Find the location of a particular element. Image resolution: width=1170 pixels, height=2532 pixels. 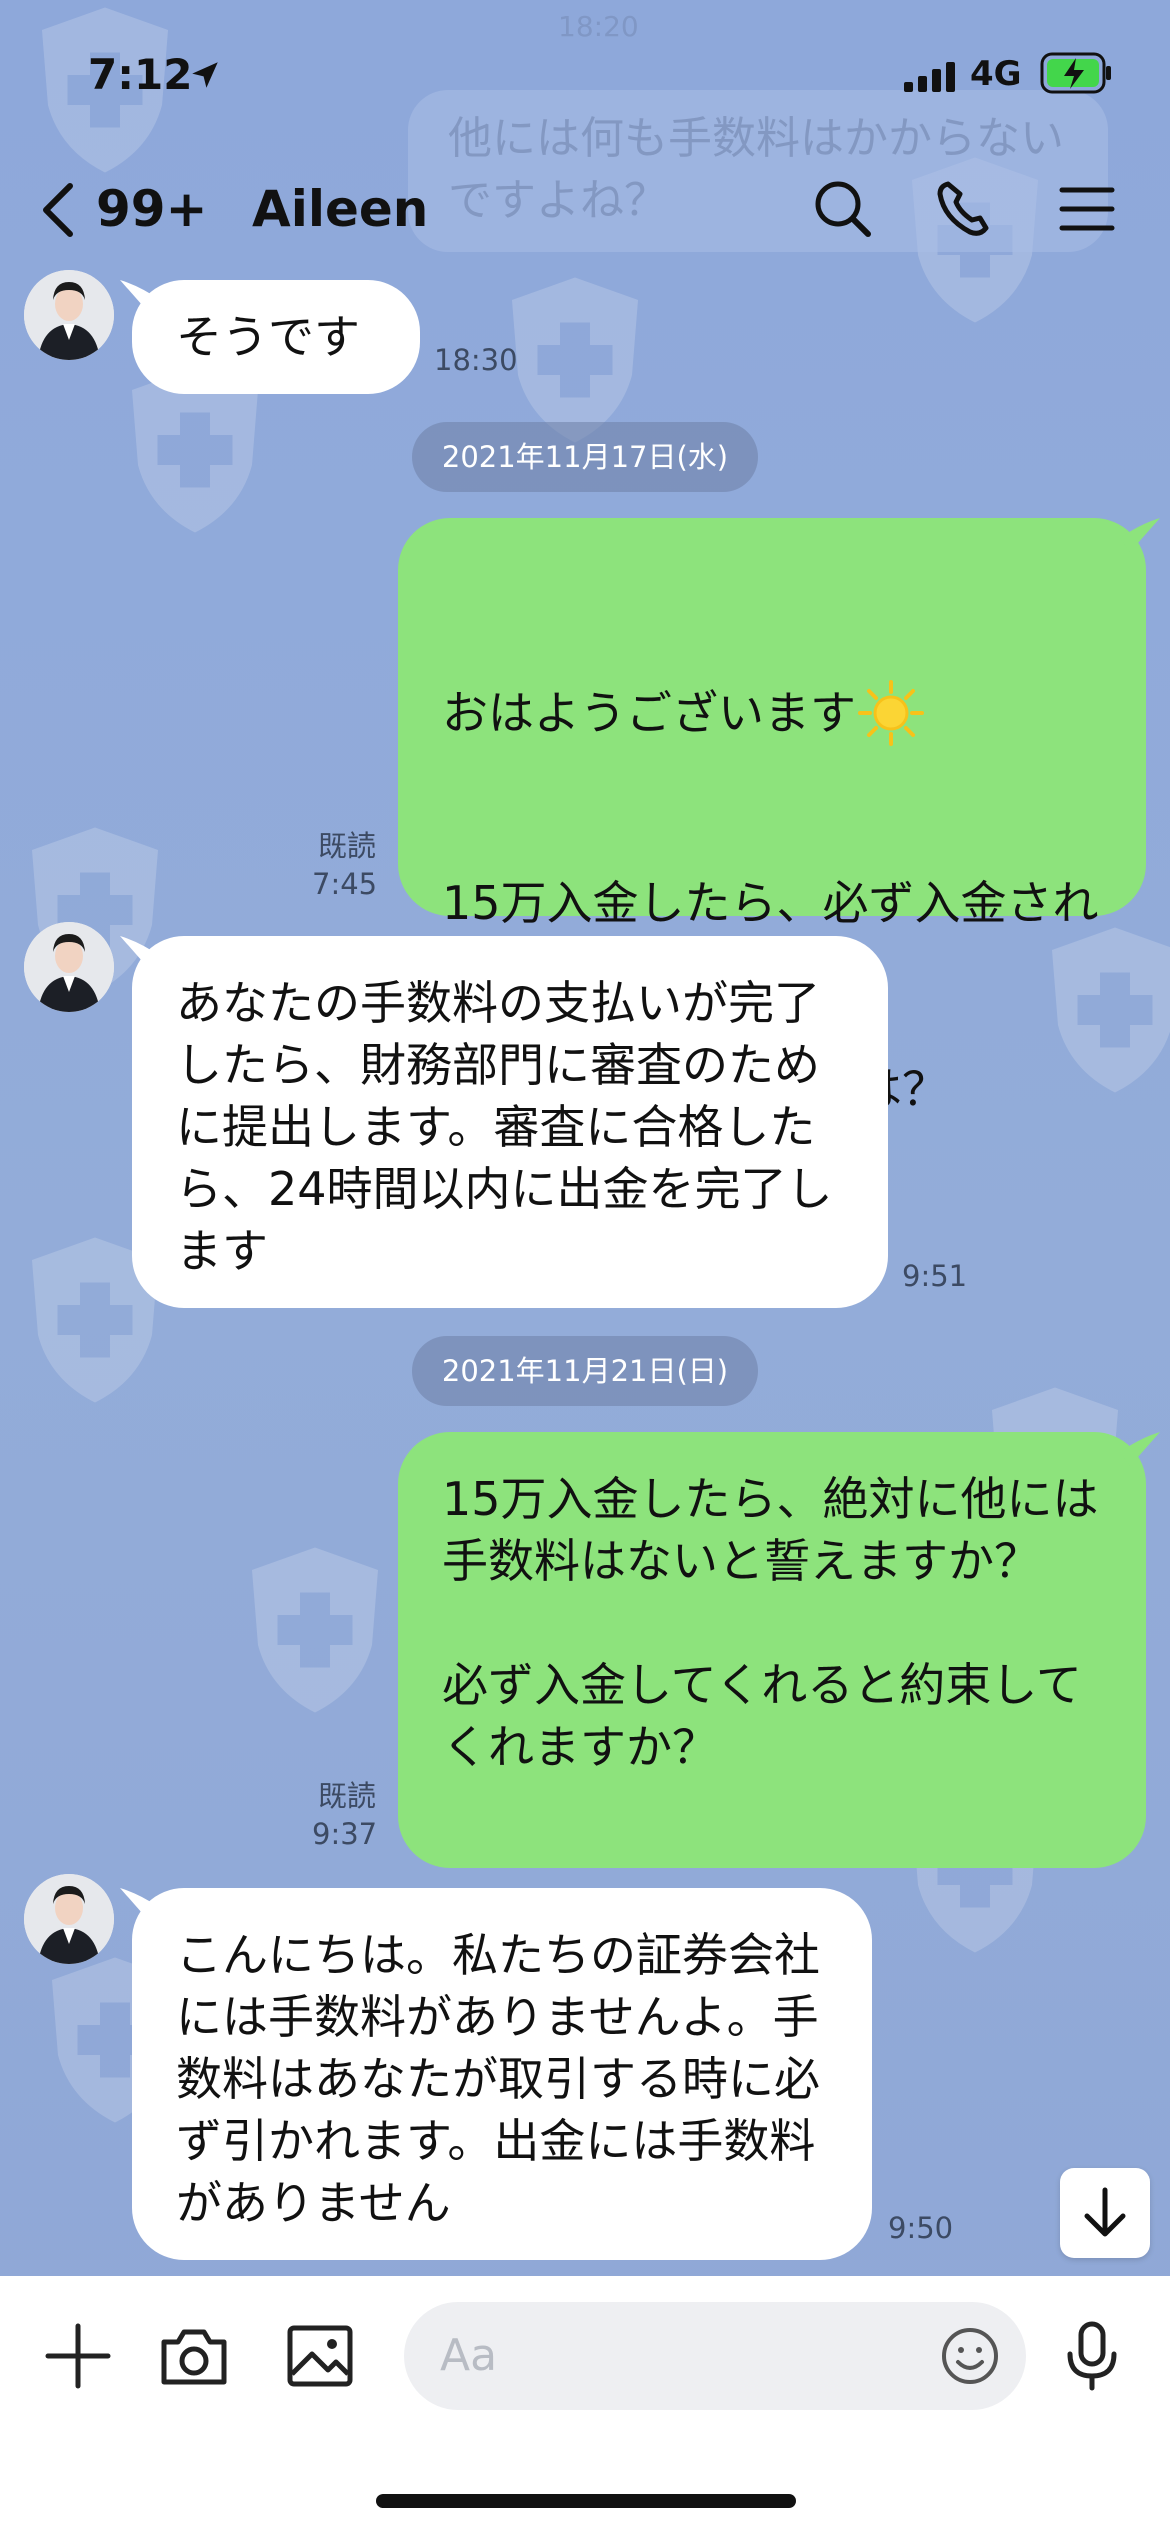

date-separator: 2021年11月17日(水) is located at coordinates (585, 457).